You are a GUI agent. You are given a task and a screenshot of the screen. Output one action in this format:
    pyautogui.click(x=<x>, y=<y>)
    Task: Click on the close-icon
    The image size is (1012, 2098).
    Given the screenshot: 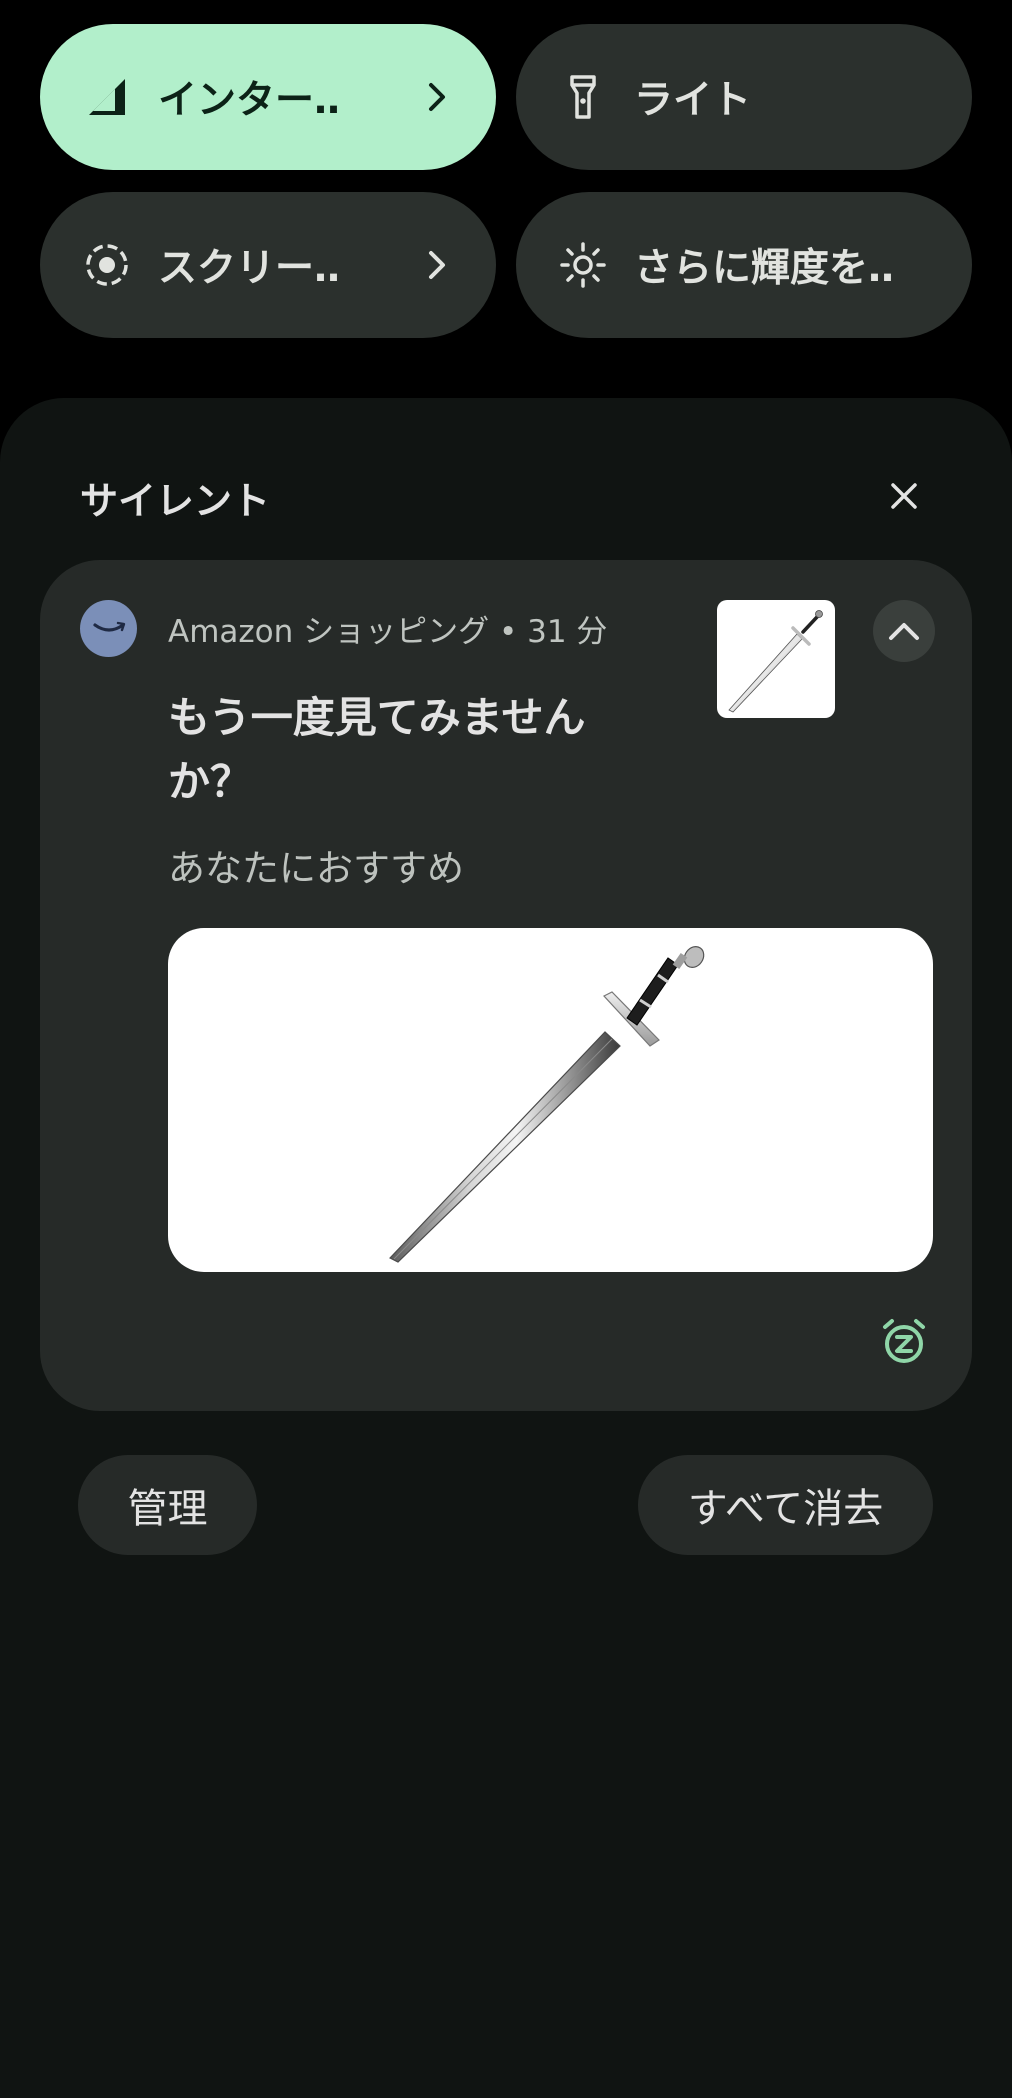 What is the action you would take?
    pyautogui.click(x=904, y=496)
    